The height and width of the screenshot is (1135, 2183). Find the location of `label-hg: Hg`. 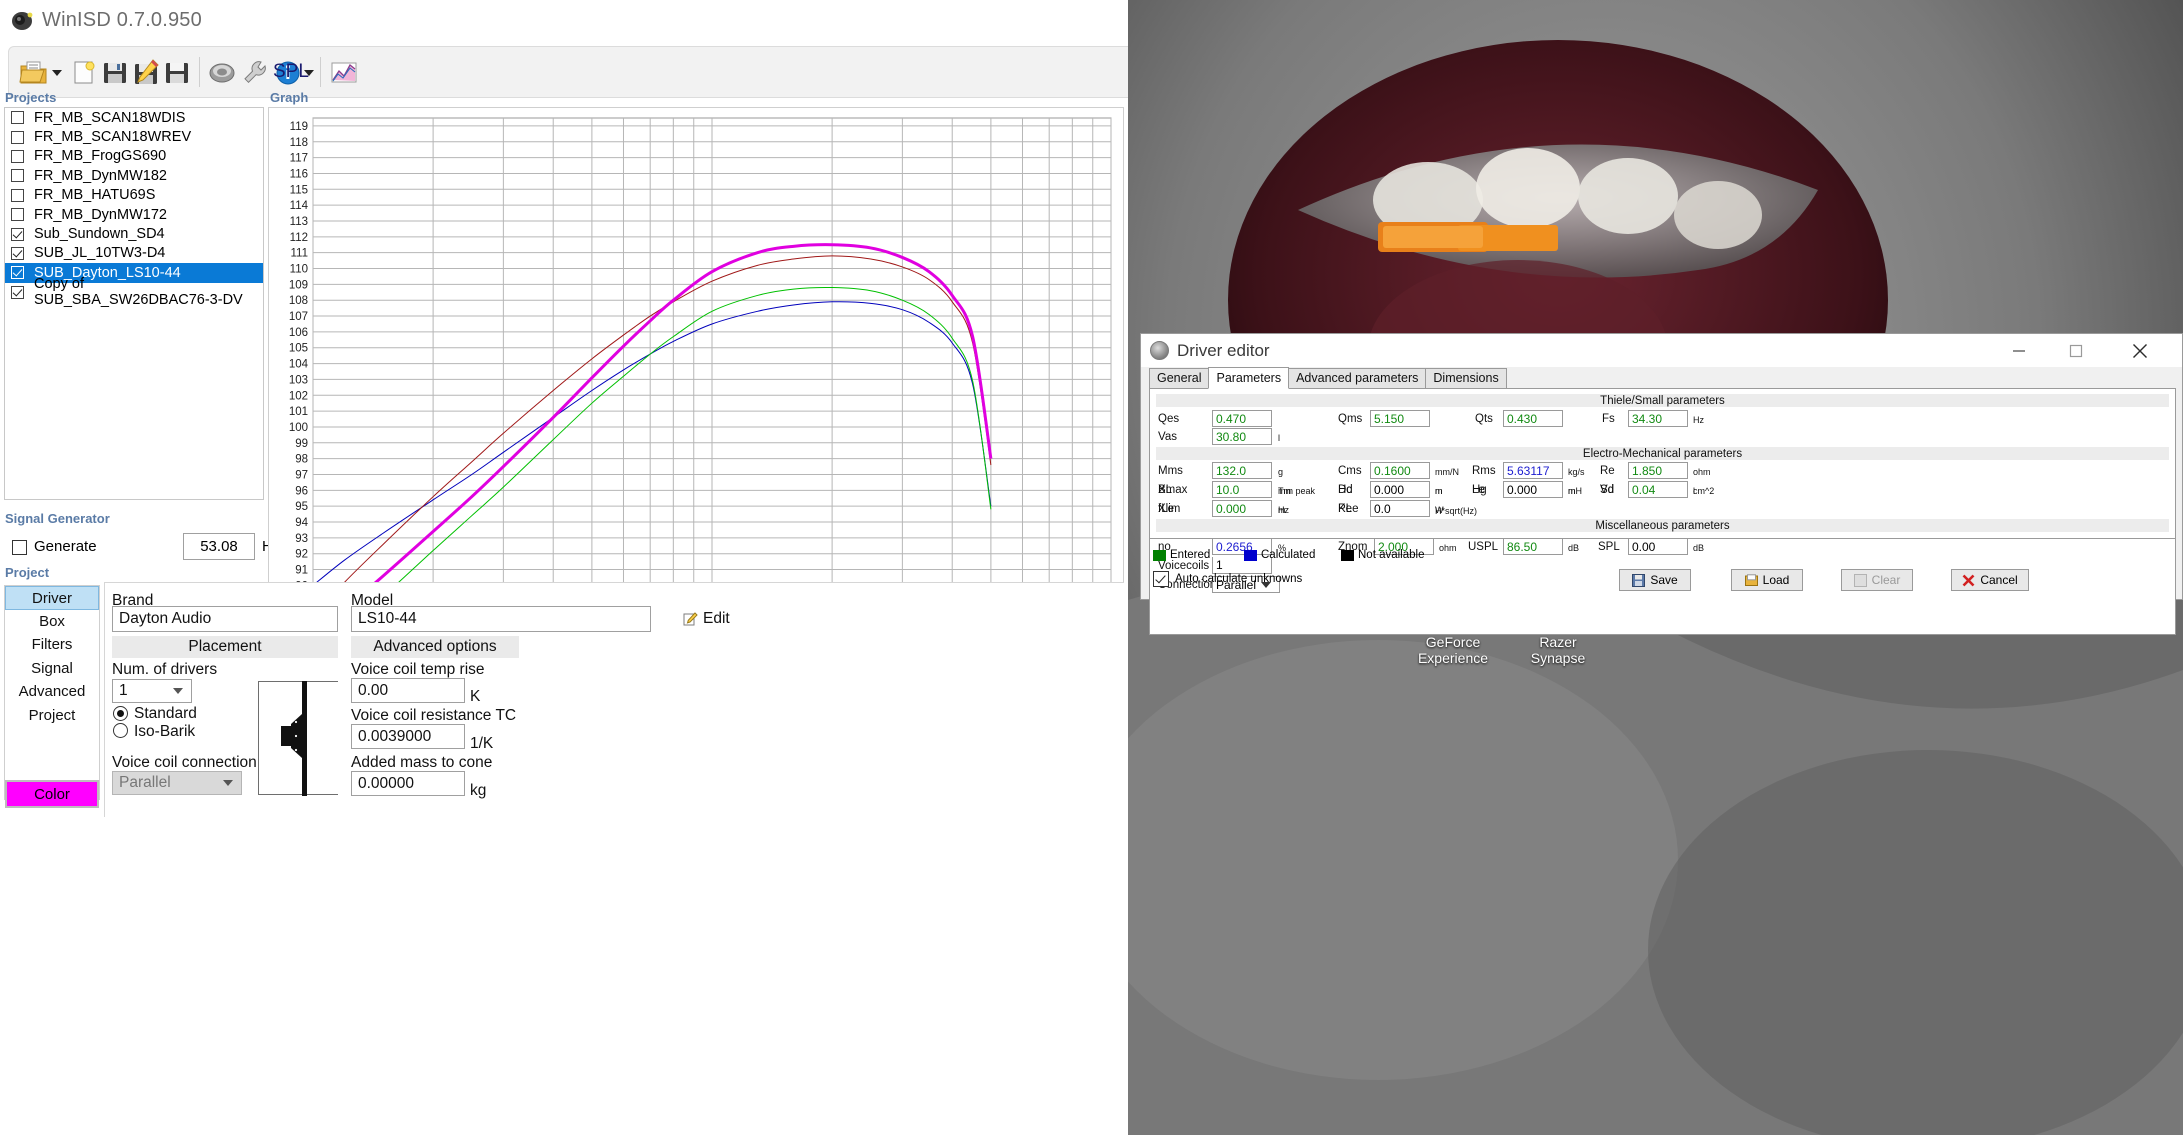

label-hg: Hg is located at coordinates (1479, 490).